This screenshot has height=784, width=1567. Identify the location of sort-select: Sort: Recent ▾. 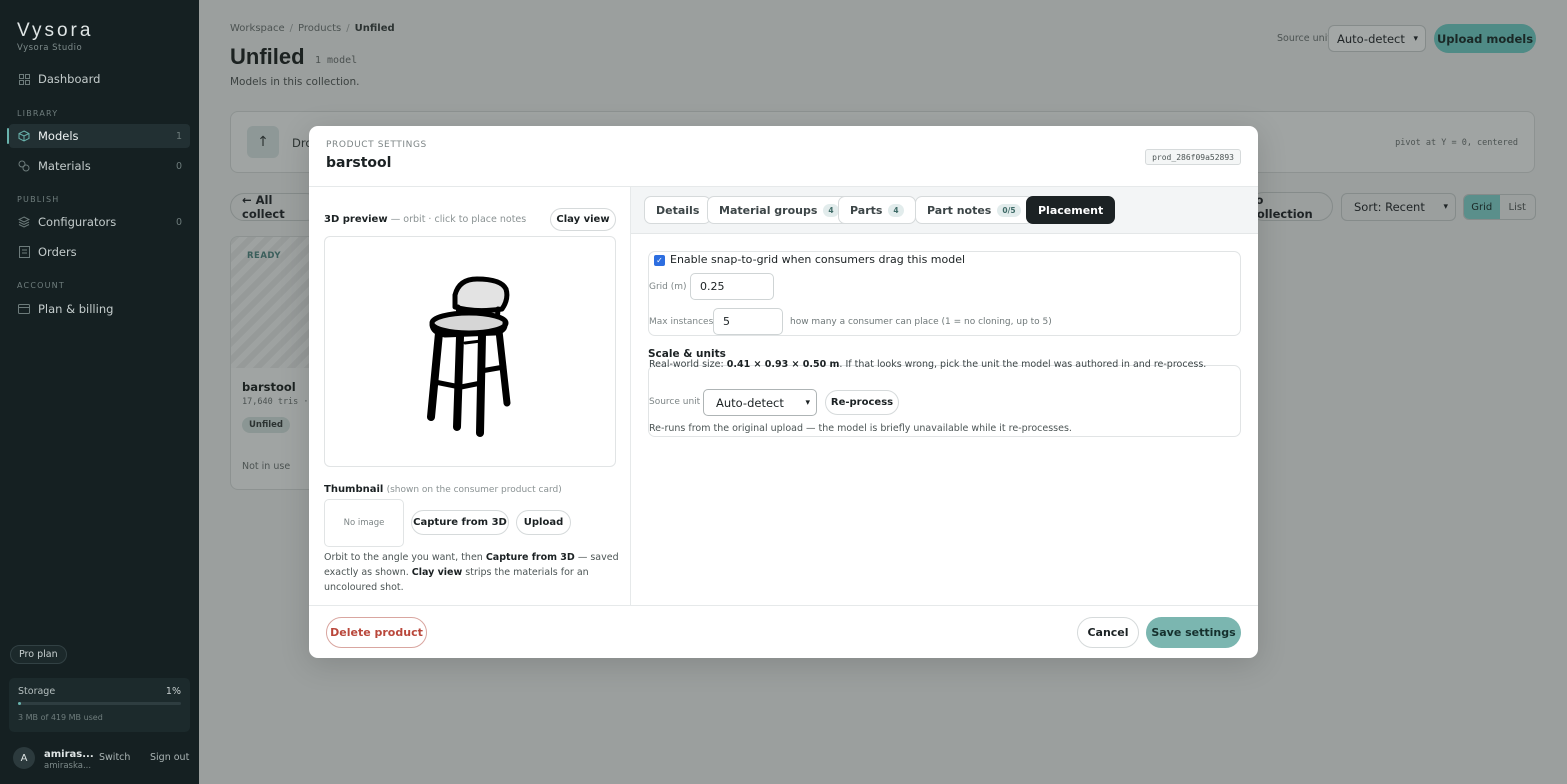
(1398, 207).